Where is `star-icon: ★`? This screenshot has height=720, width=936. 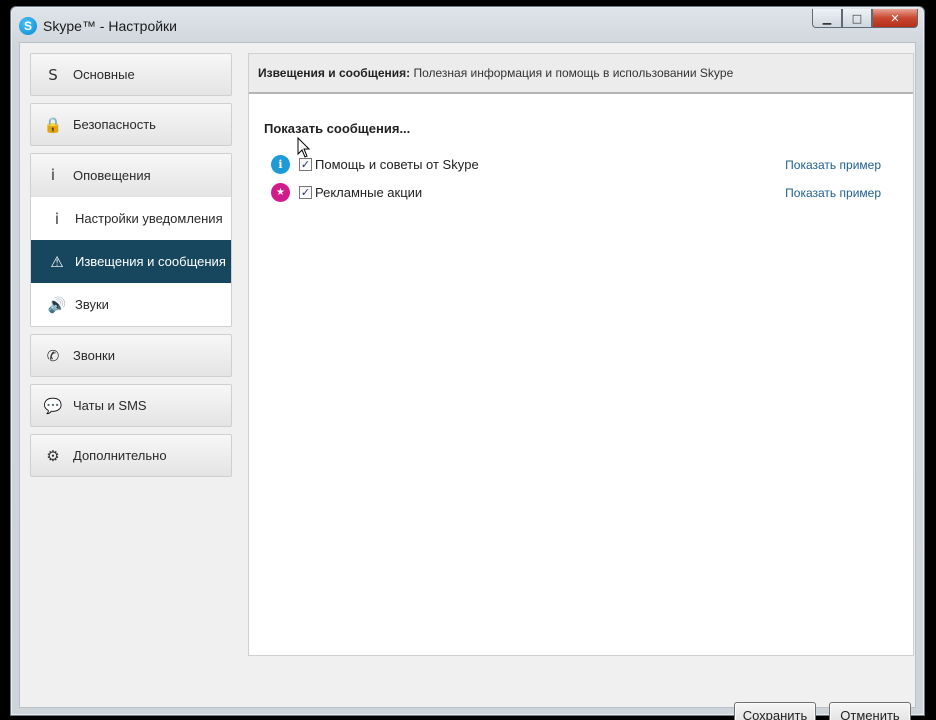 star-icon: ★ is located at coordinates (280, 192).